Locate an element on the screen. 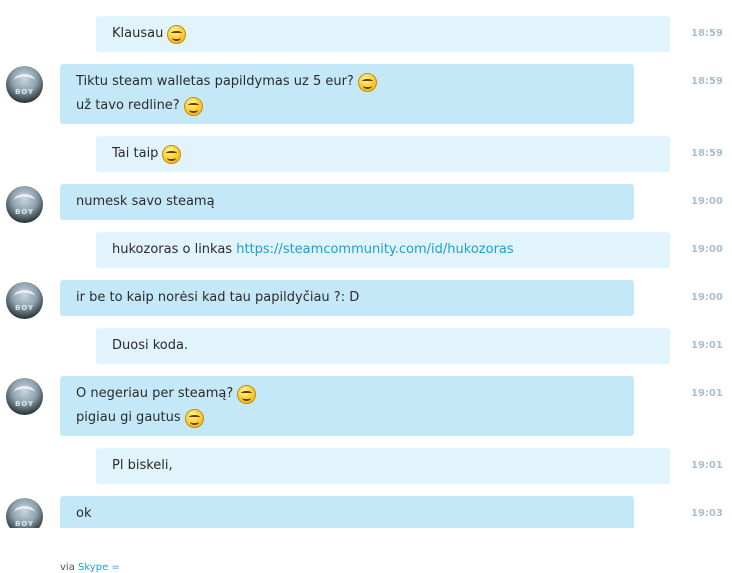 The height and width of the screenshot is (573, 732). message-text: O negeriau per steamą? is located at coordinates (155, 393).